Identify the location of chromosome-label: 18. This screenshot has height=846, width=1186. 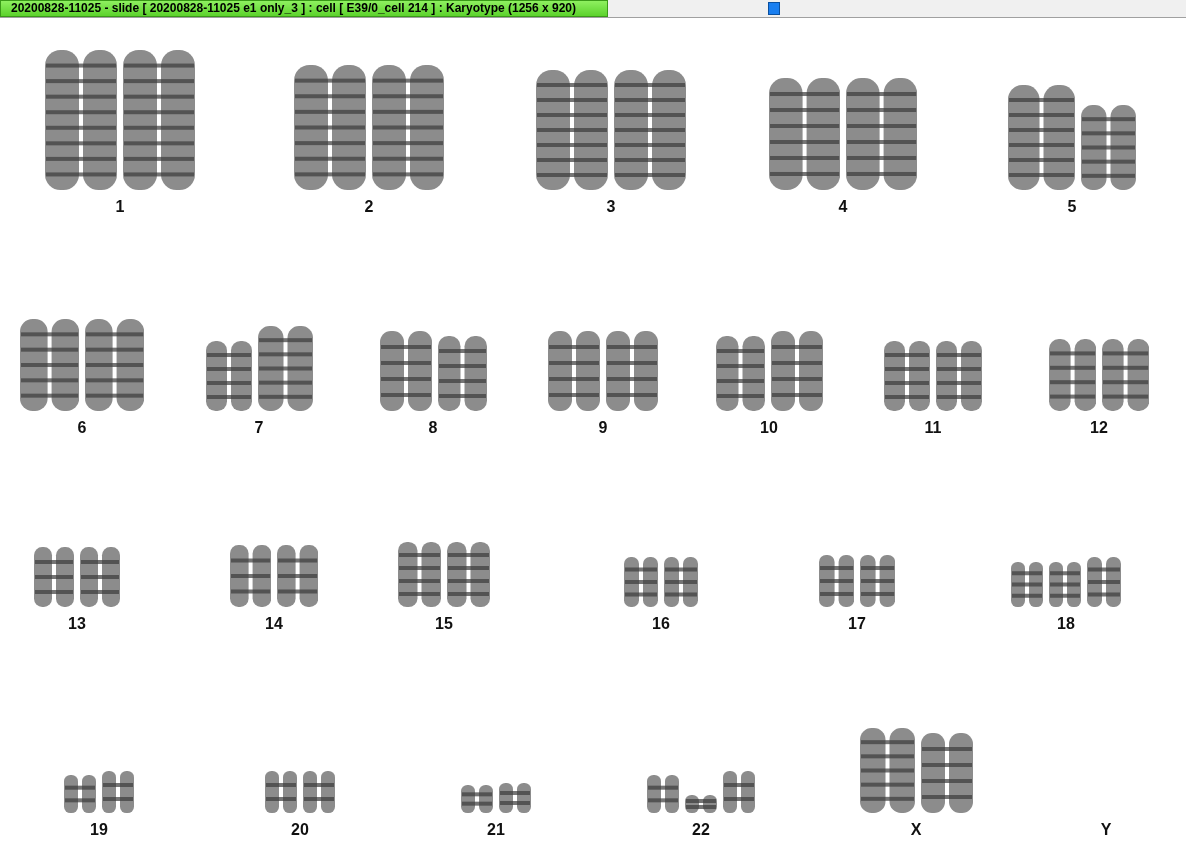
(1066, 624).